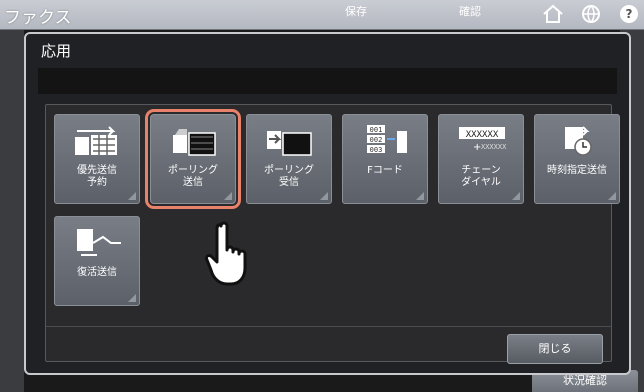 The image size is (644, 392). I want to click on tile-priority-transmission: 優先送信 予約, so click(97, 159).